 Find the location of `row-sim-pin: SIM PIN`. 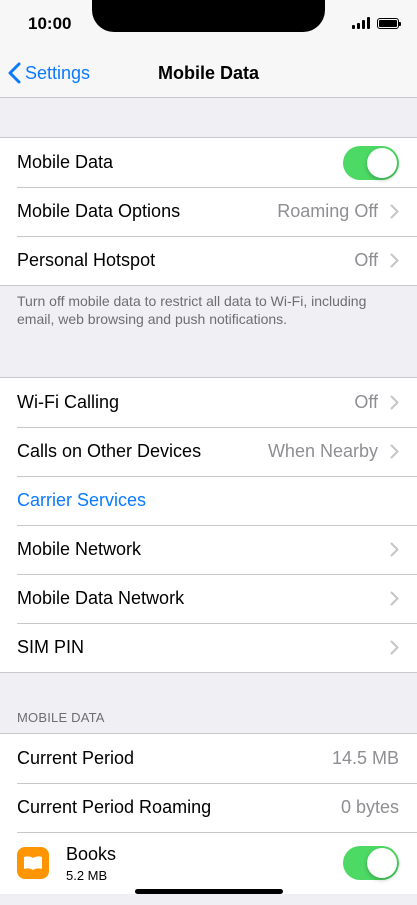

row-sim-pin: SIM PIN is located at coordinates (208, 647).